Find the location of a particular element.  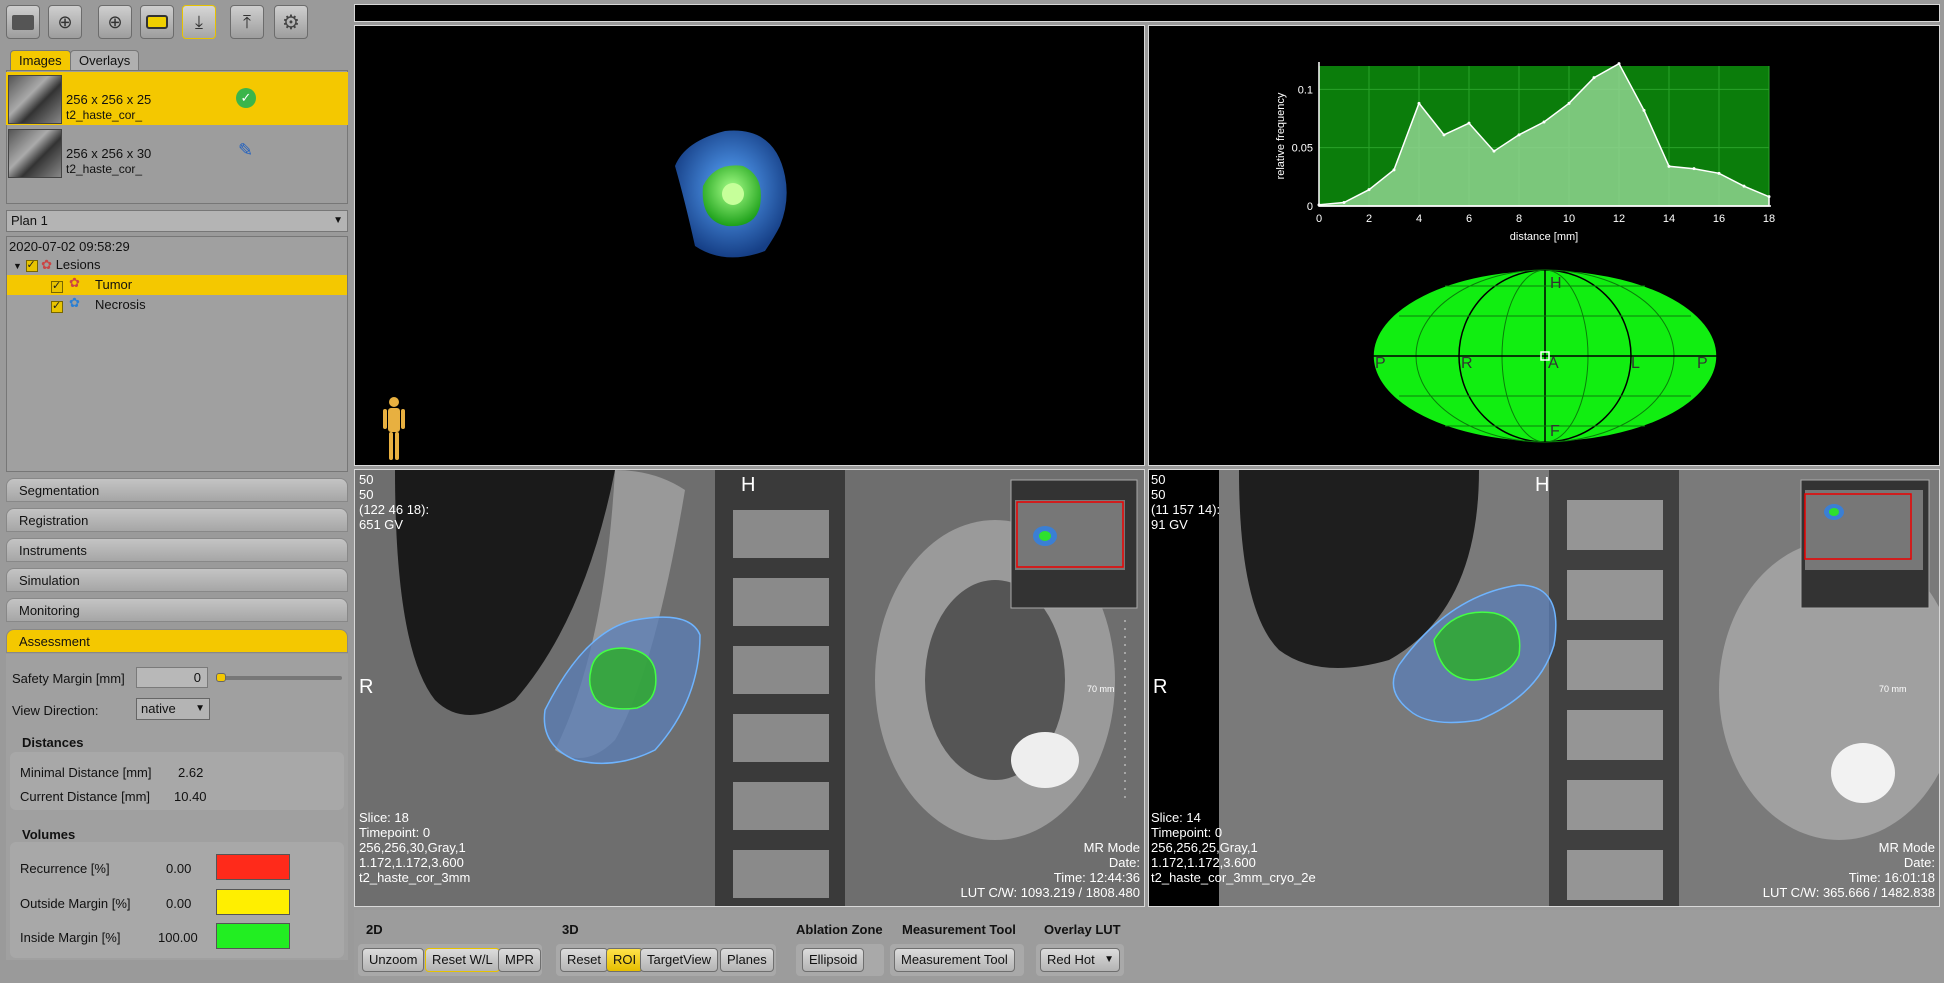

inside-margin-color-swatch is located at coordinates (253, 936).